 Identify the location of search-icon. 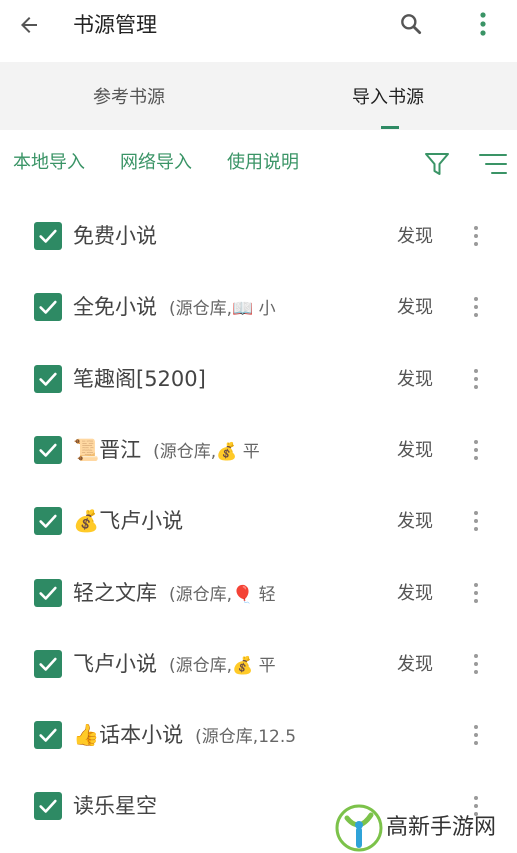
(411, 24).